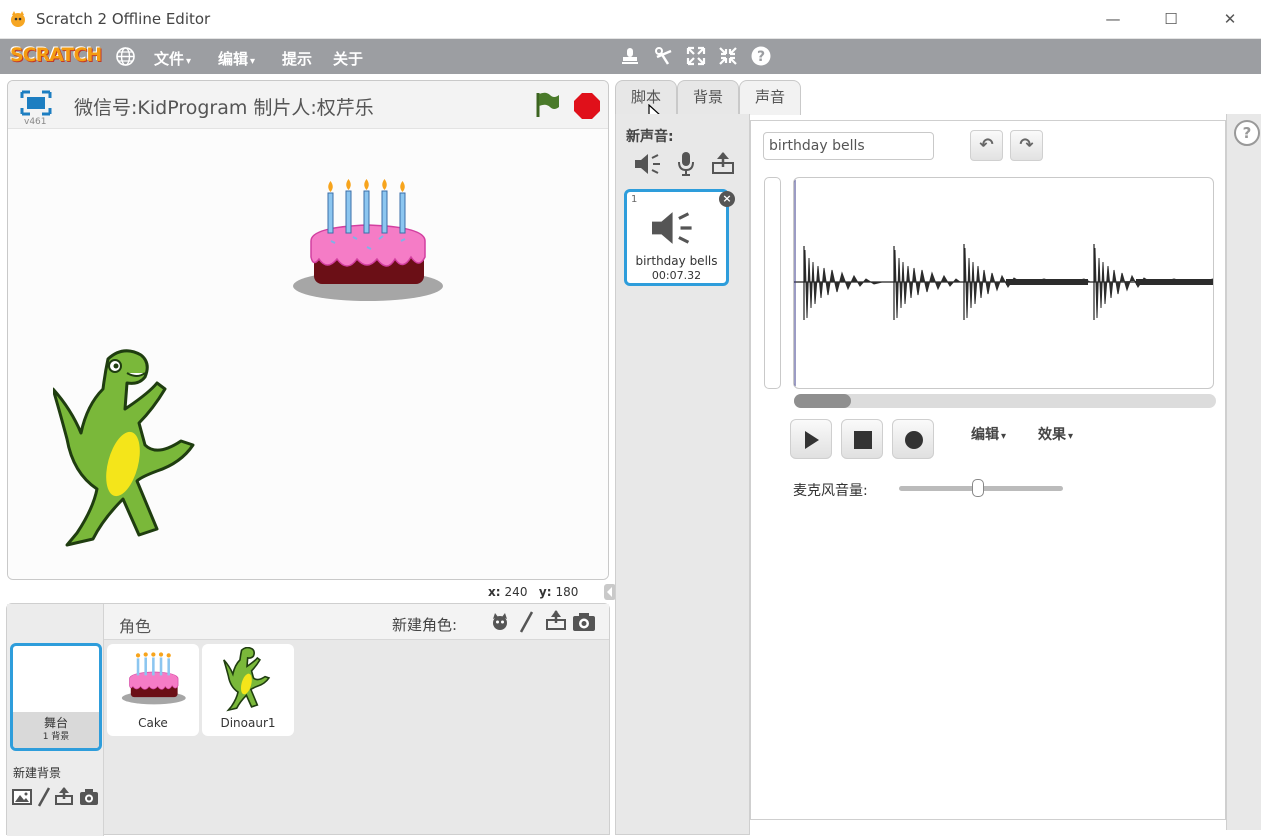 Image resolution: width=1261 pixels, height=836 pixels. I want to click on record-microphone-icon, so click(686, 164).